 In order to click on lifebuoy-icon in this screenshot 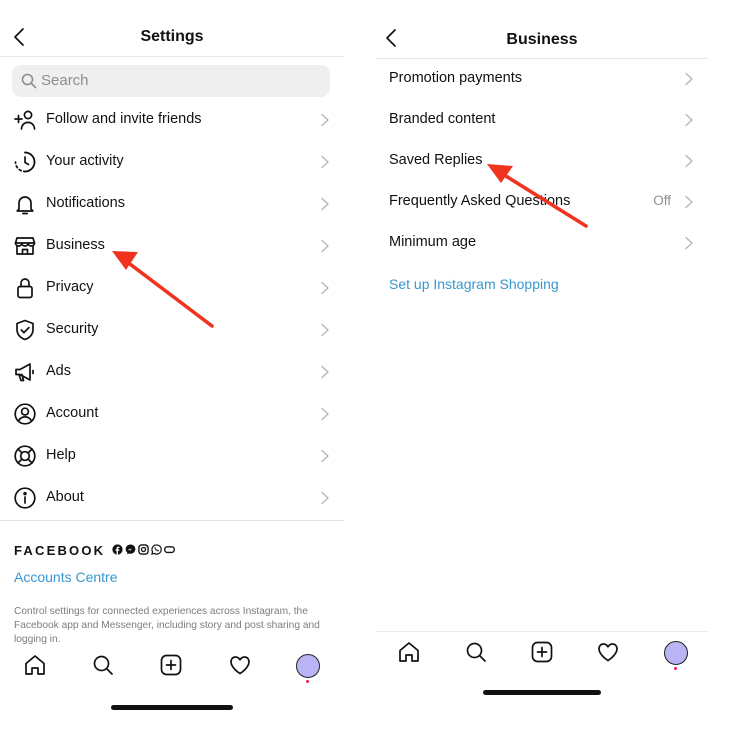, I will do `click(25, 456)`.